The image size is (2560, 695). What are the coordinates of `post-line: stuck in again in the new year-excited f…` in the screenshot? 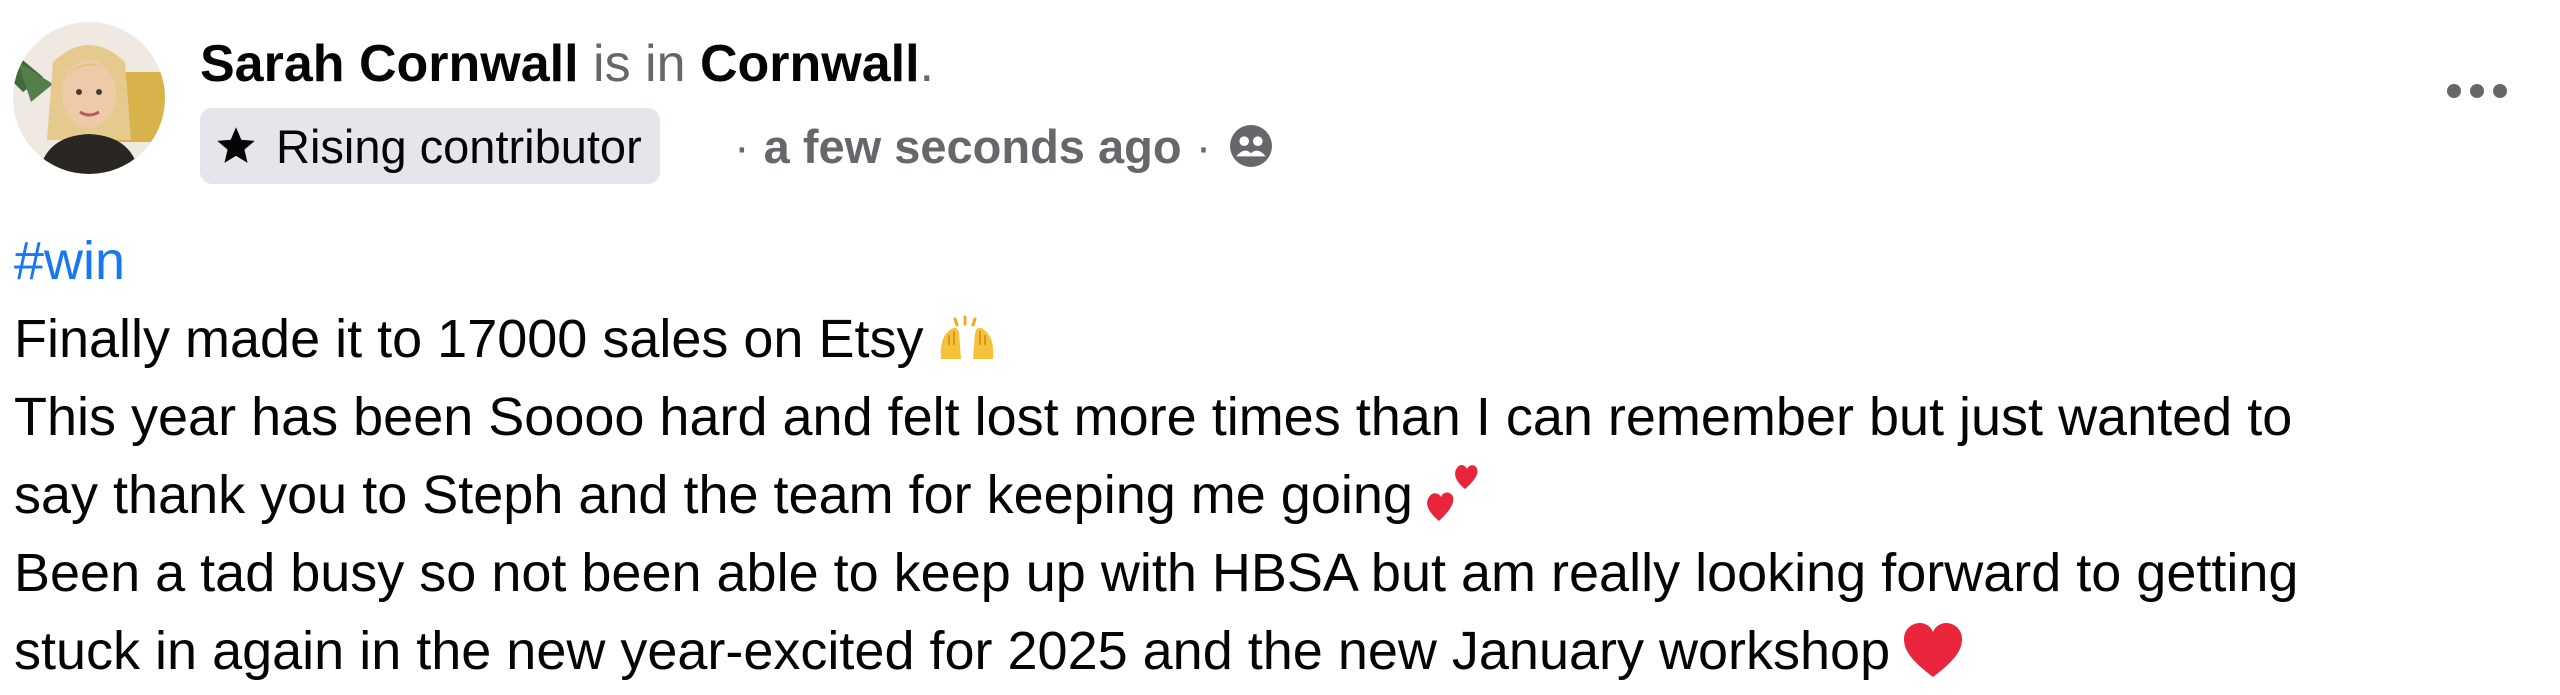 It's located at (1284, 651).